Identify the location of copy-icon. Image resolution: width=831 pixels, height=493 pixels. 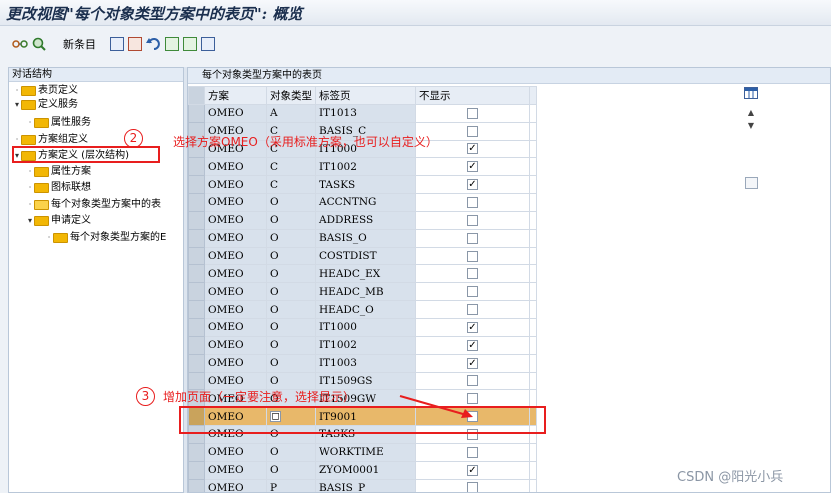
(117, 44).